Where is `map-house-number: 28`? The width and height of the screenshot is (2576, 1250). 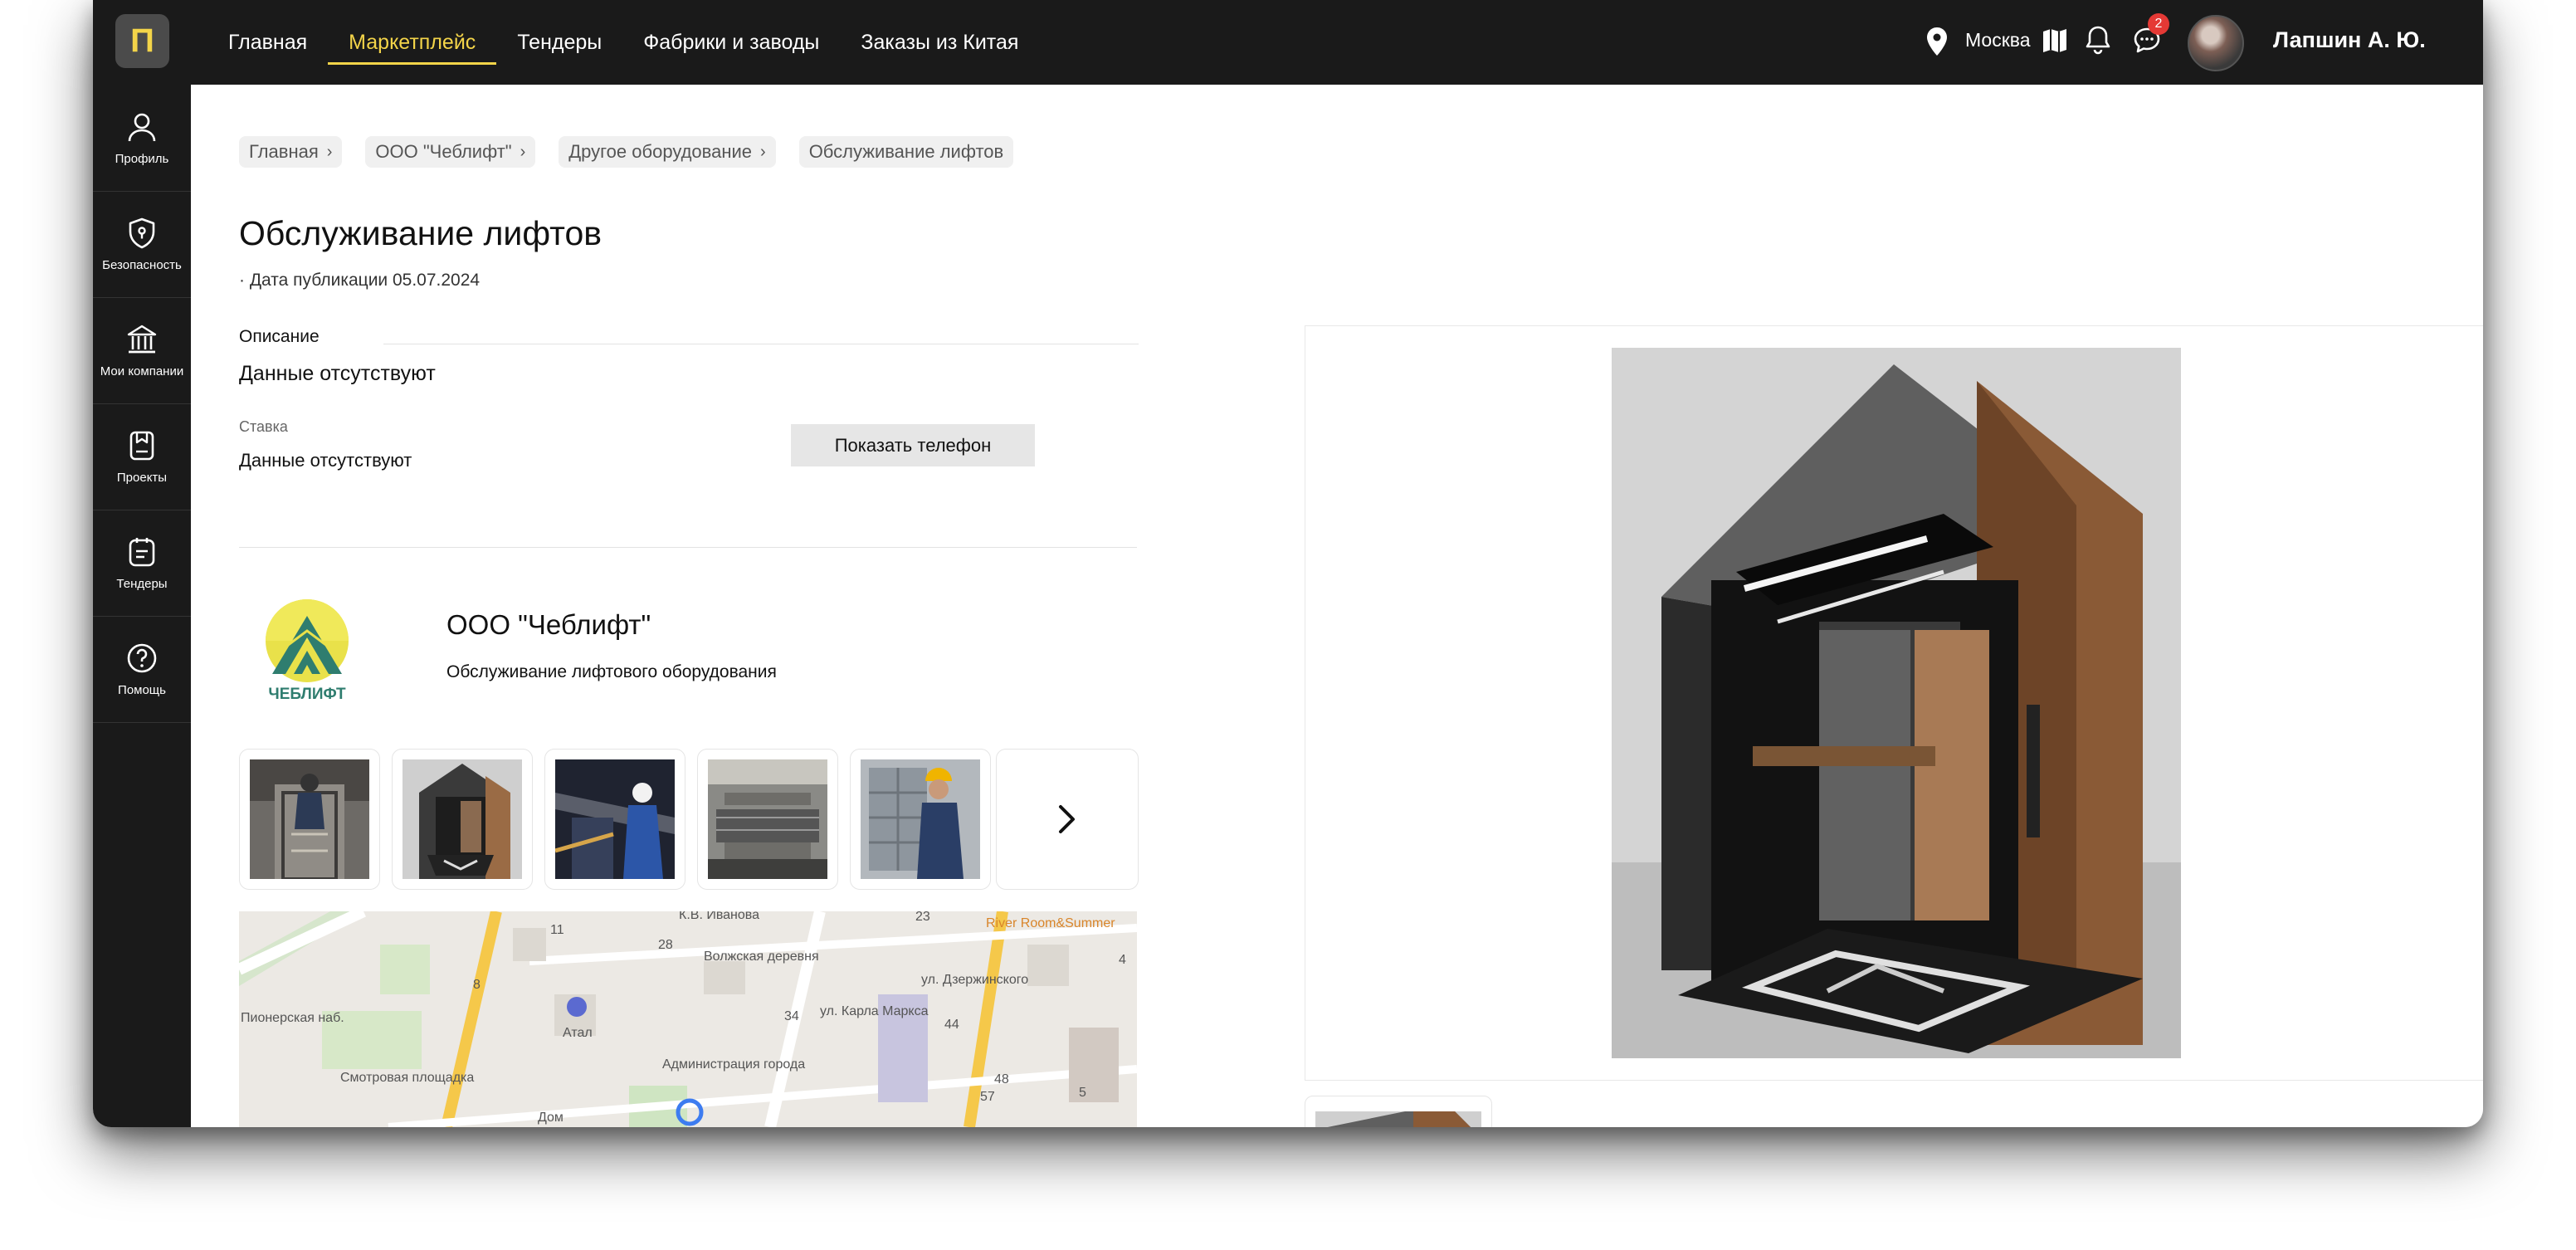
map-house-number: 28 is located at coordinates (666, 945).